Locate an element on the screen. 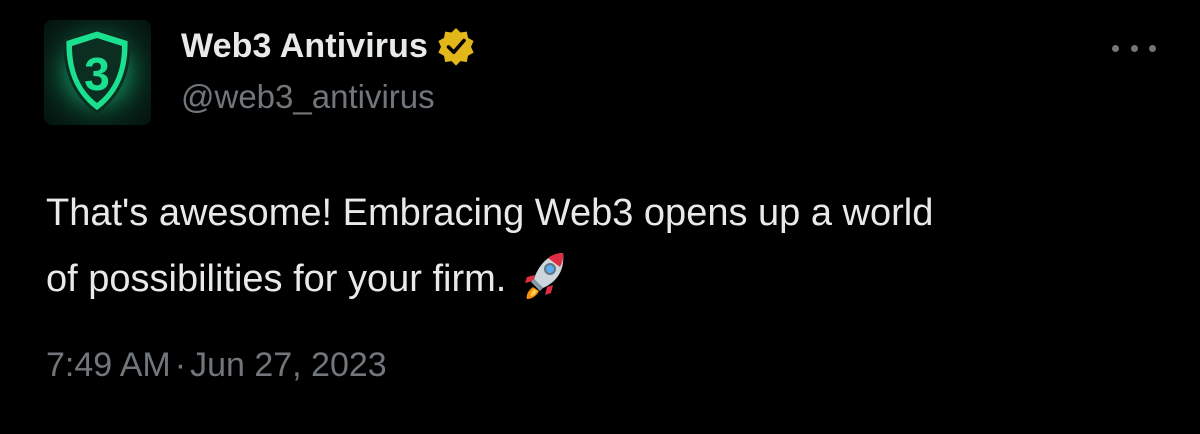 The image size is (1200, 434). author-handle: @web3_antivirus is located at coordinates (308, 97).